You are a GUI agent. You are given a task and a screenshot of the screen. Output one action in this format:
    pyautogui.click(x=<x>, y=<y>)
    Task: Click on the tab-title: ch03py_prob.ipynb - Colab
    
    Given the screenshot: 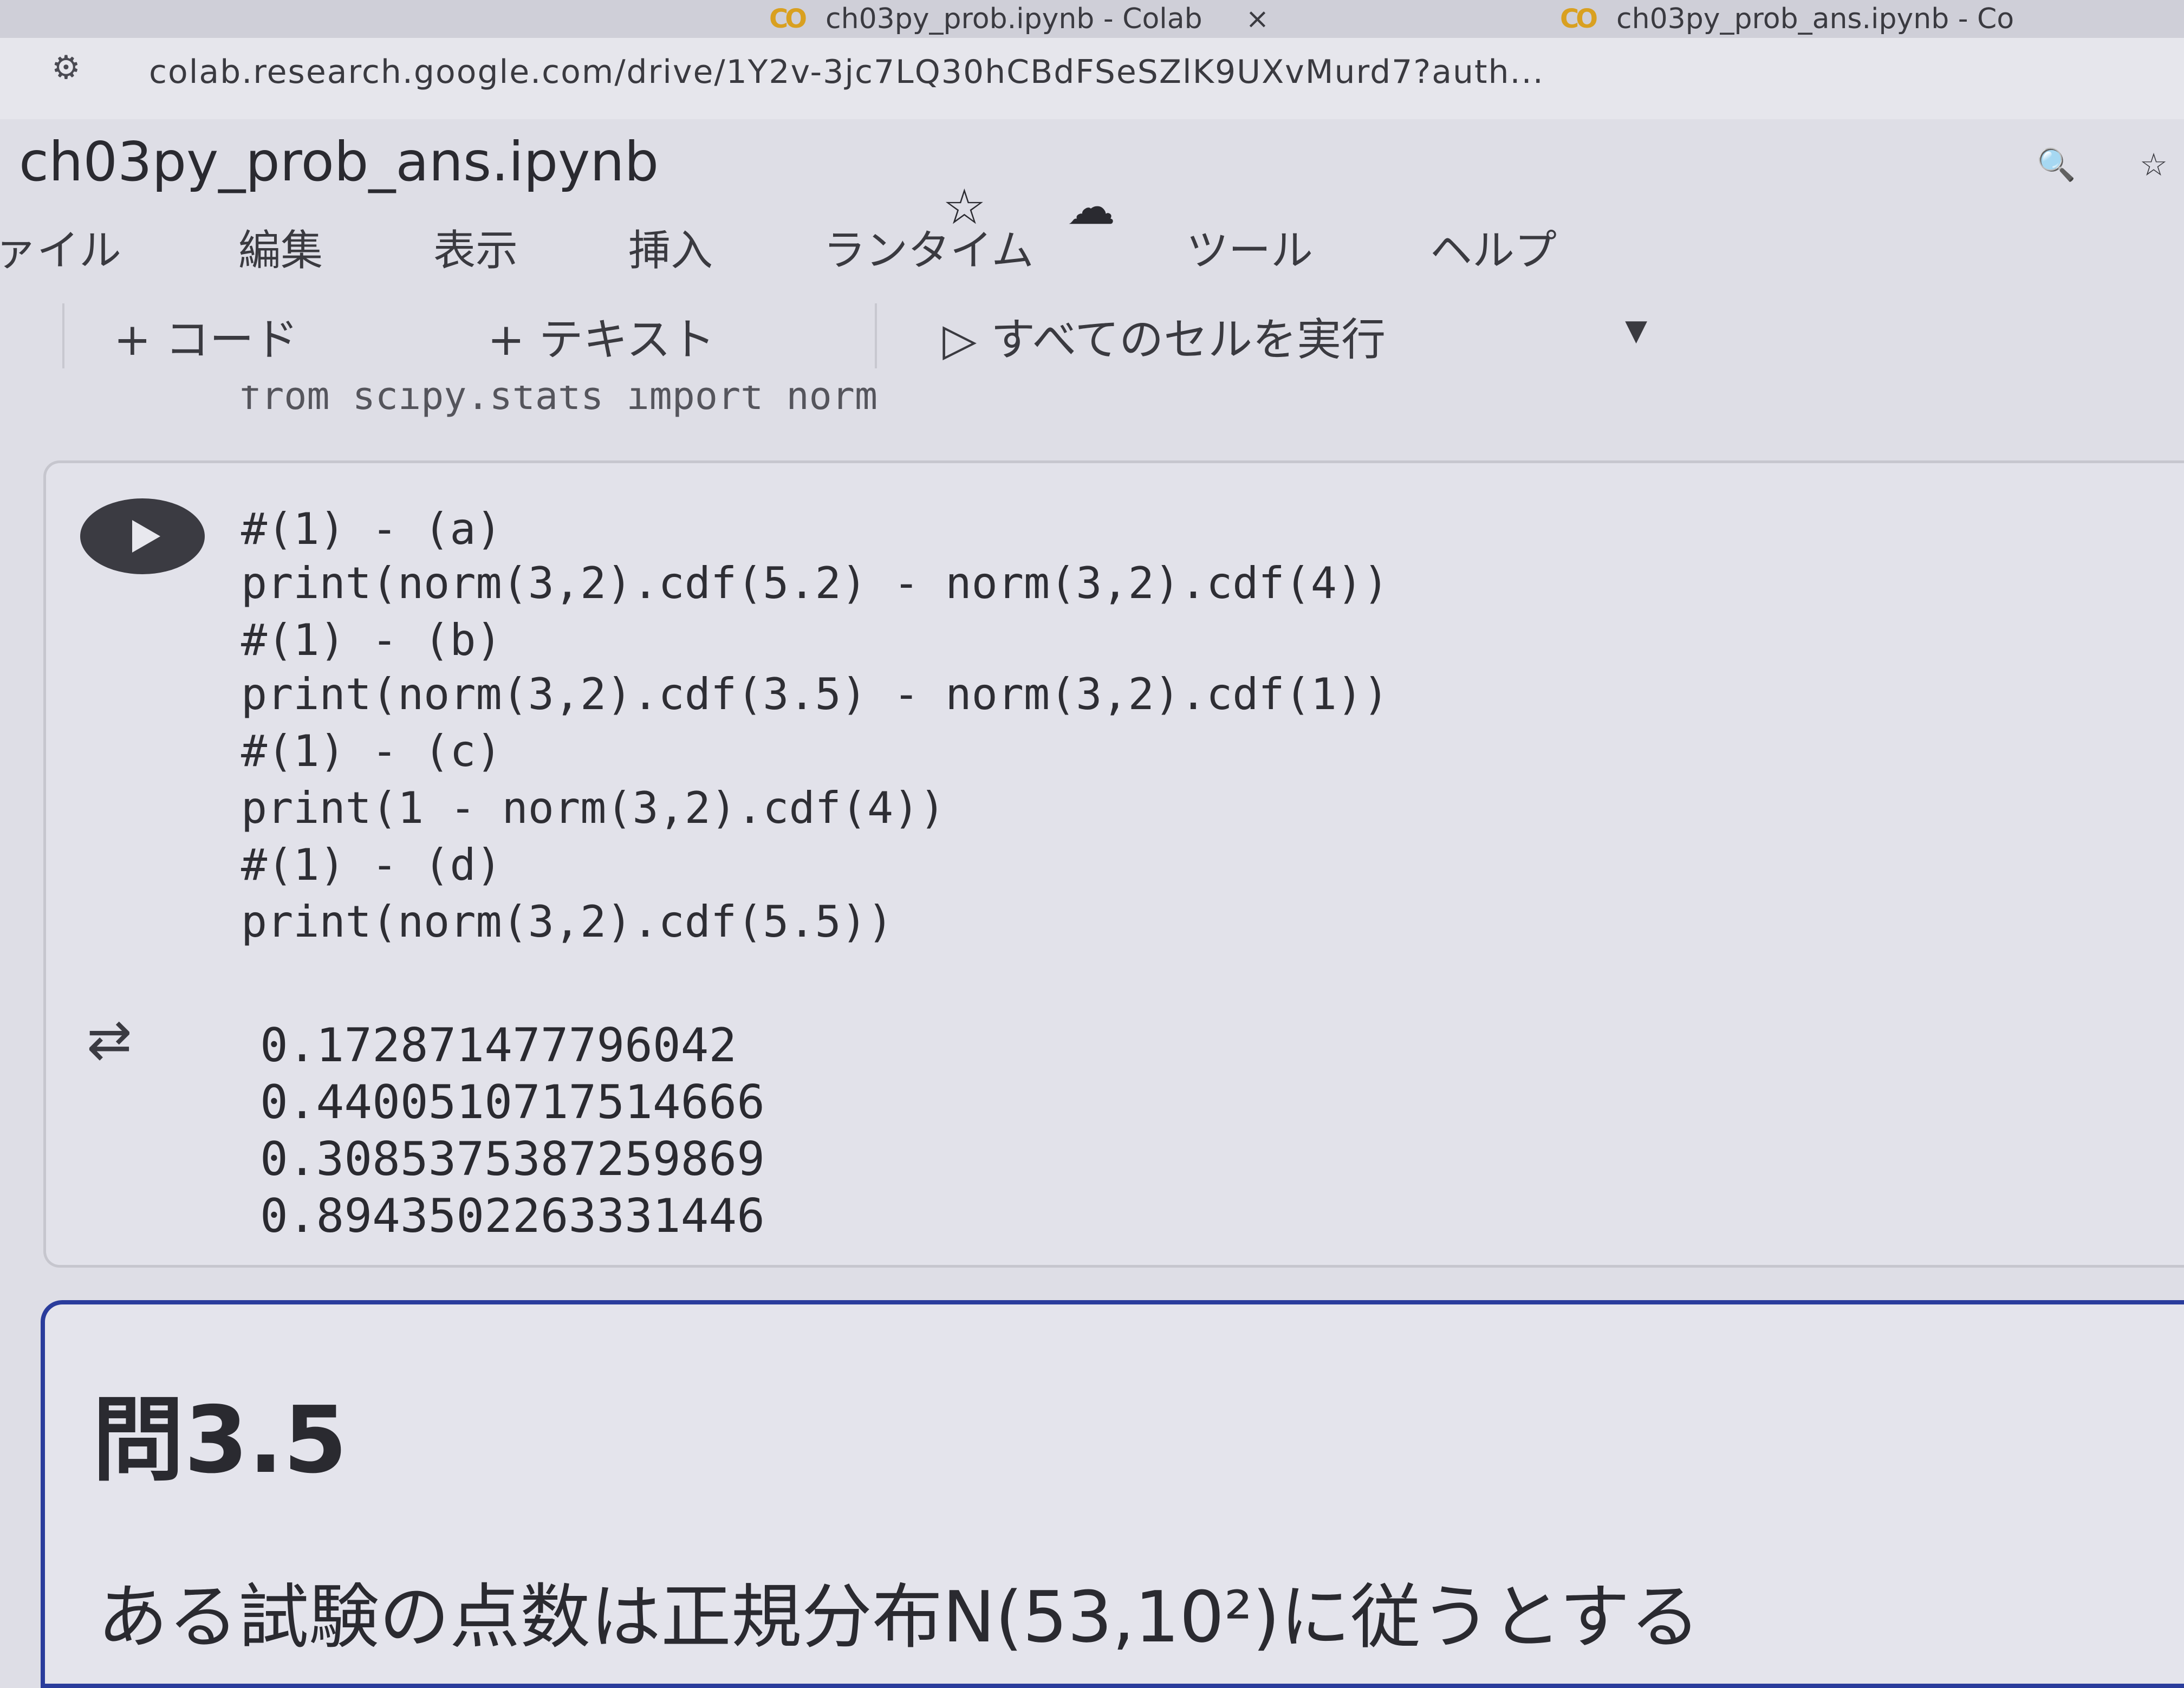 What is the action you would take?
    pyautogui.click(x=1014, y=19)
    